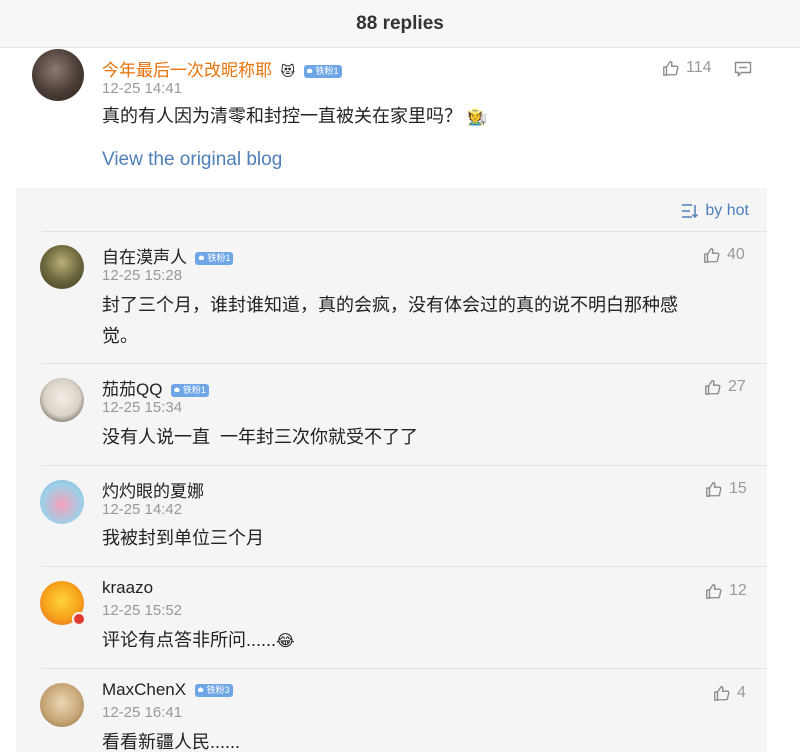 This screenshot has width=800, height=752. Describe the element at coordinates (690, 211) in the screenshot. I see `sort-icon` at that location.